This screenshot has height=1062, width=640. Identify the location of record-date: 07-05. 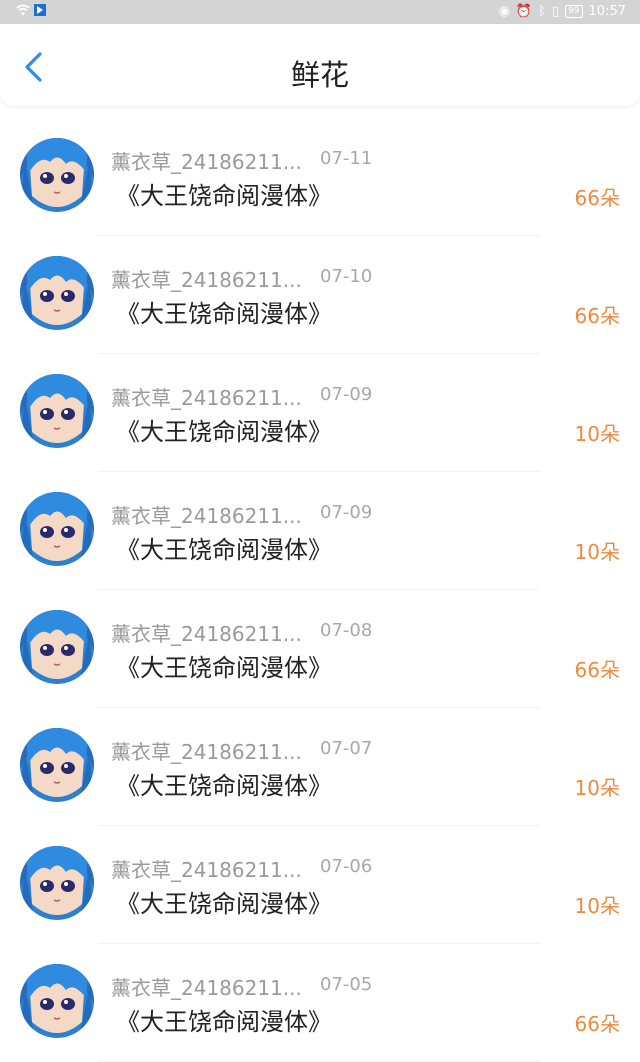
(346, 984).